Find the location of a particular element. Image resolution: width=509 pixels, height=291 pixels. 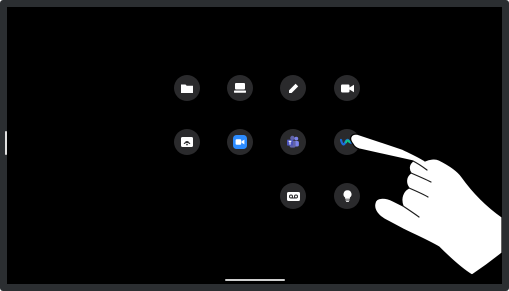

hand-gesture-illustration is located at coordinates (426, 204).